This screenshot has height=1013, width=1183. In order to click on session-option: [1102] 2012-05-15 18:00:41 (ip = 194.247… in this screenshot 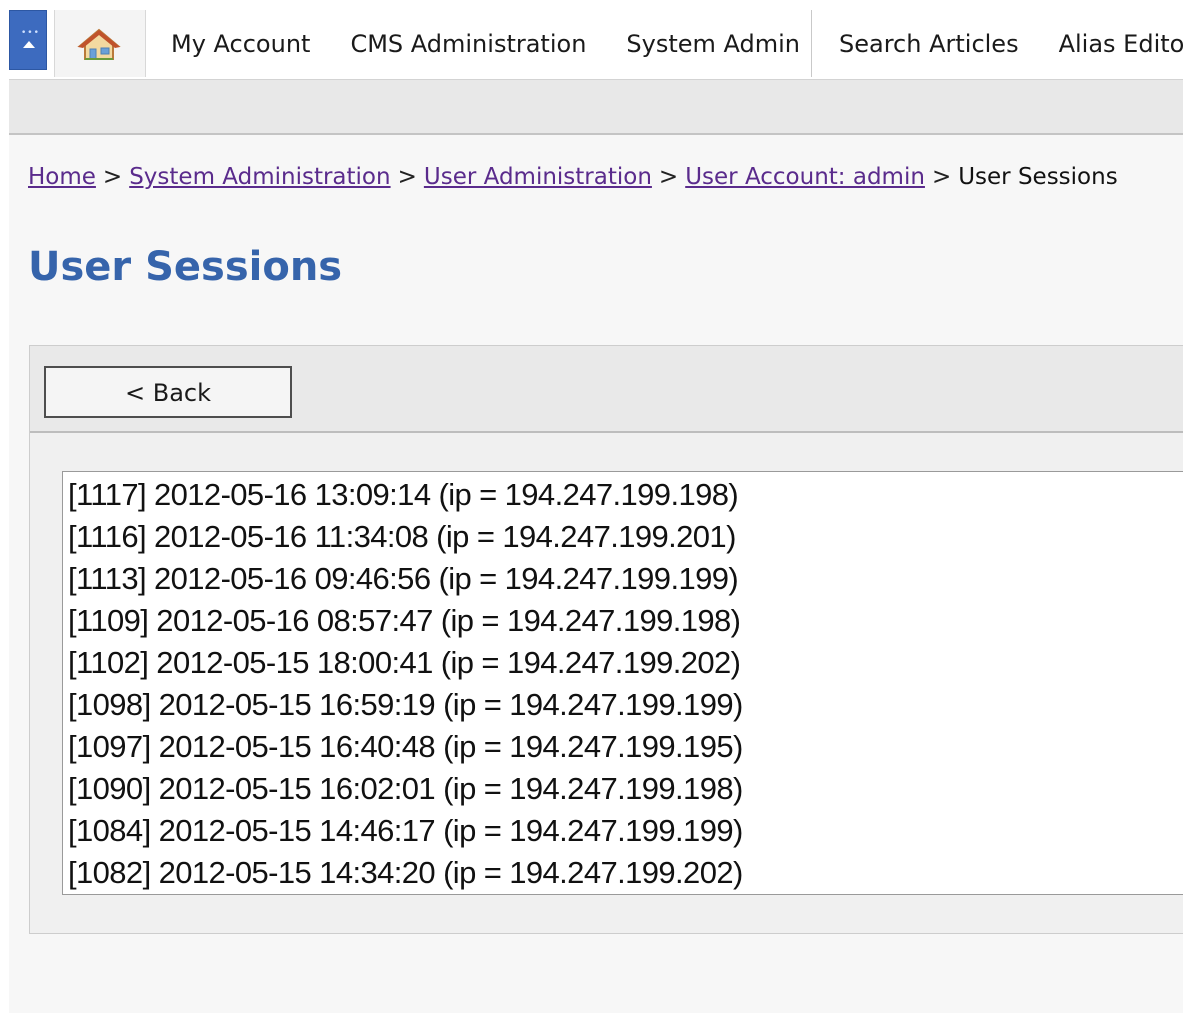, I will do `click(623, 663)`.